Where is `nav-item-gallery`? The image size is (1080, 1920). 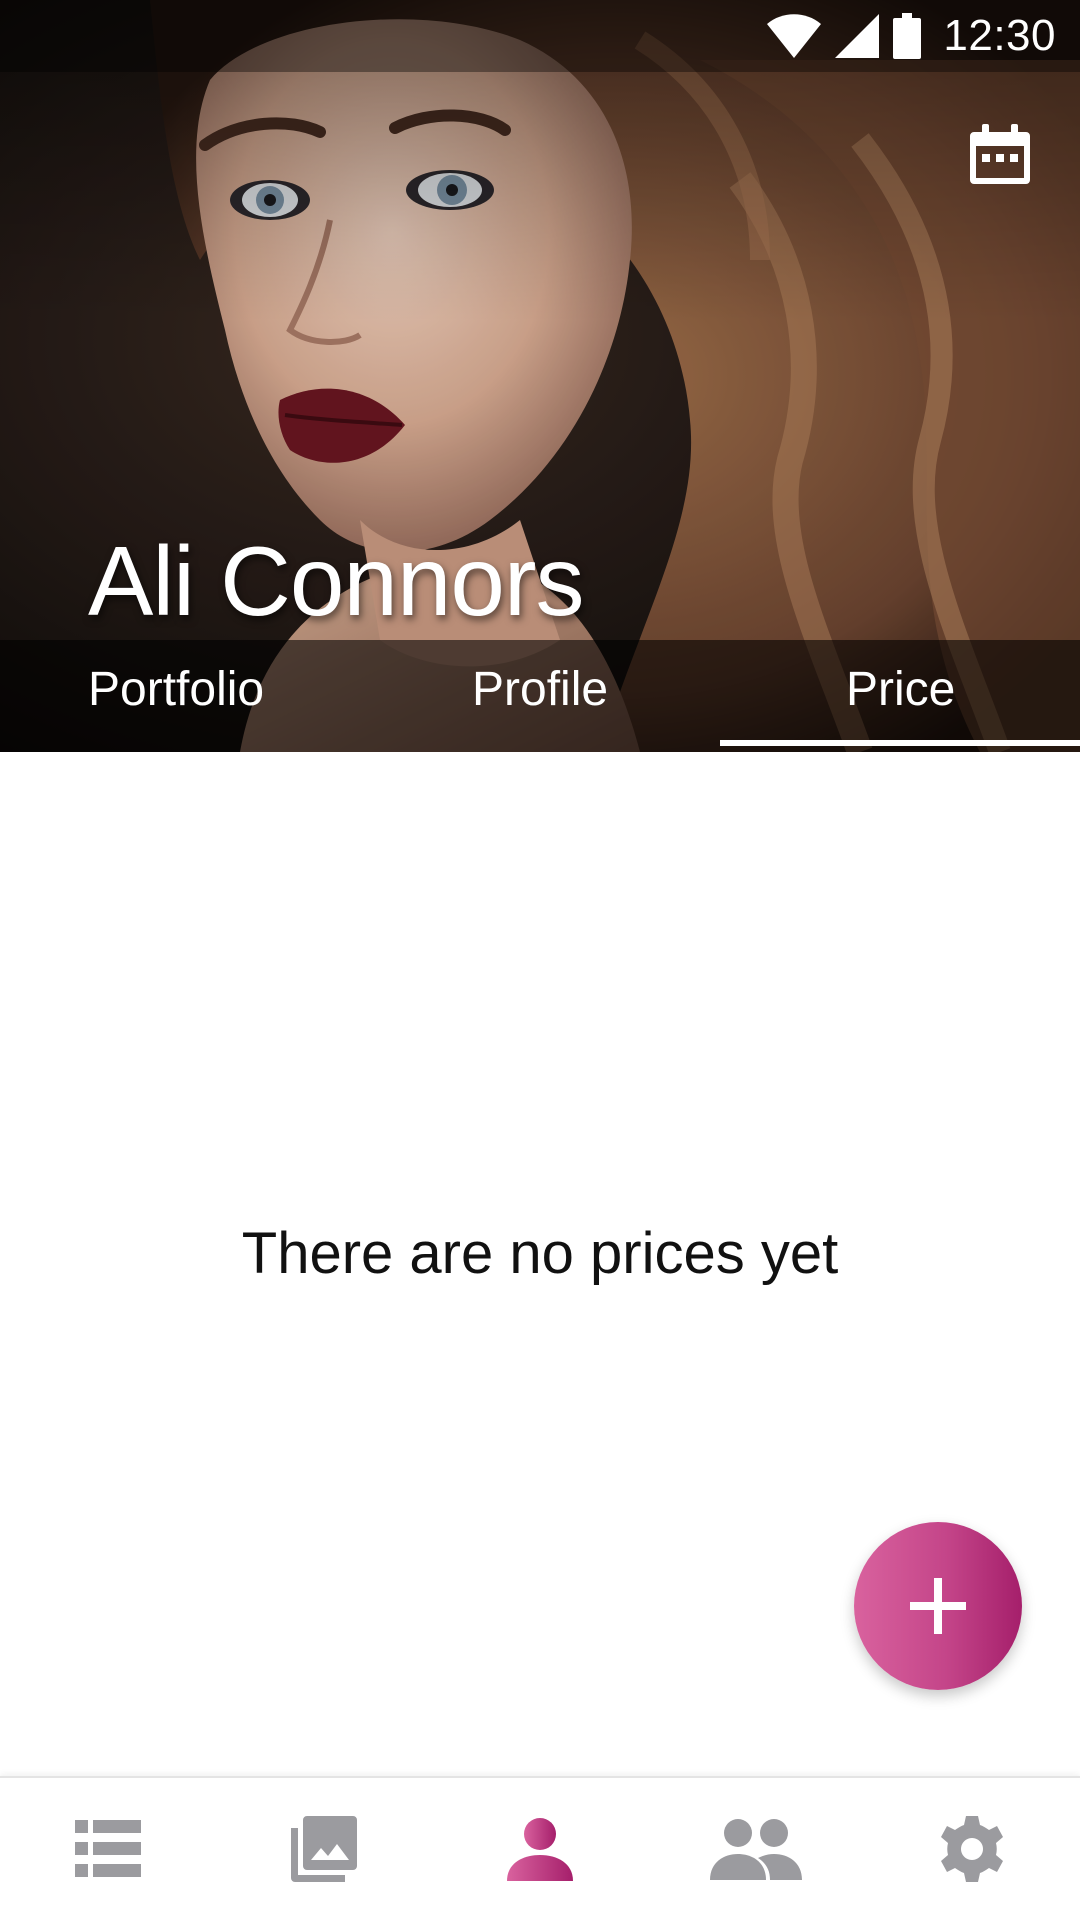 nav-item-gallery is located at coordinates (324, 1849).